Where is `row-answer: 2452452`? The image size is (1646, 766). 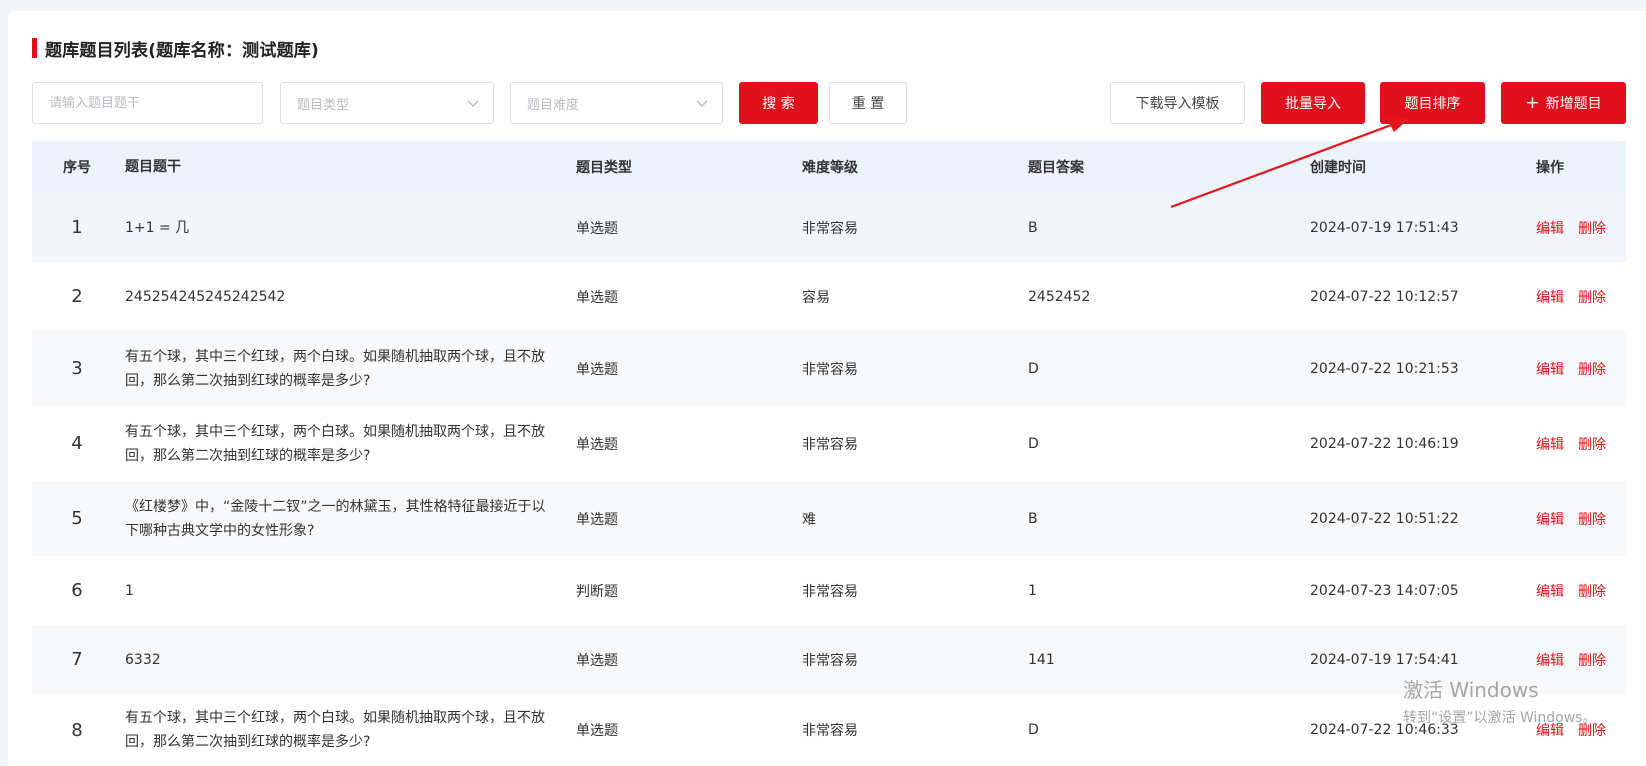
row-answer: 2452452 is located at coordinates (1059, 296).